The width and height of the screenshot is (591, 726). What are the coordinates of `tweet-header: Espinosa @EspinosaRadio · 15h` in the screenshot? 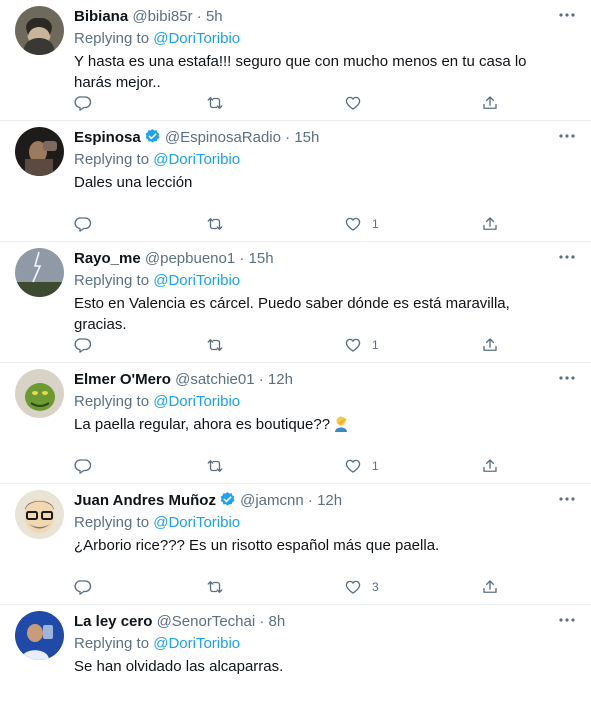 It's located at (196, 138).